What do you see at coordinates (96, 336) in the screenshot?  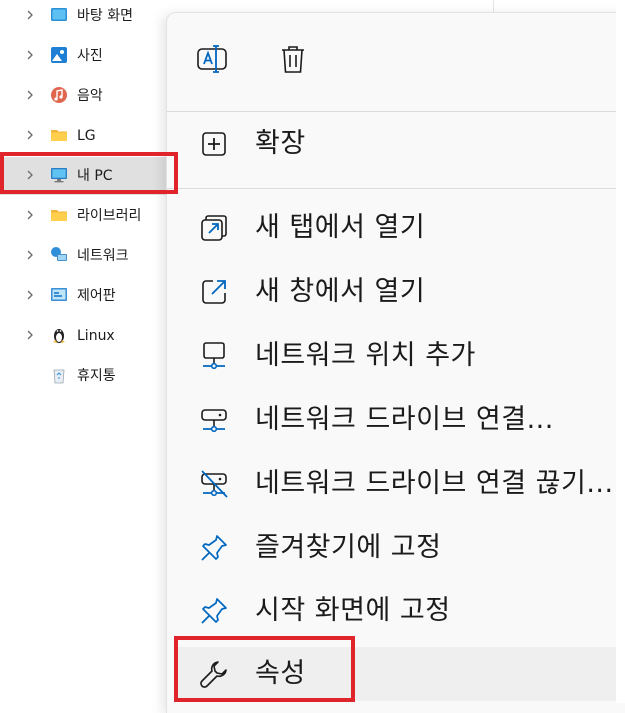 I see `sidebar-item-label: Linux` at bounding box center [96, 336].